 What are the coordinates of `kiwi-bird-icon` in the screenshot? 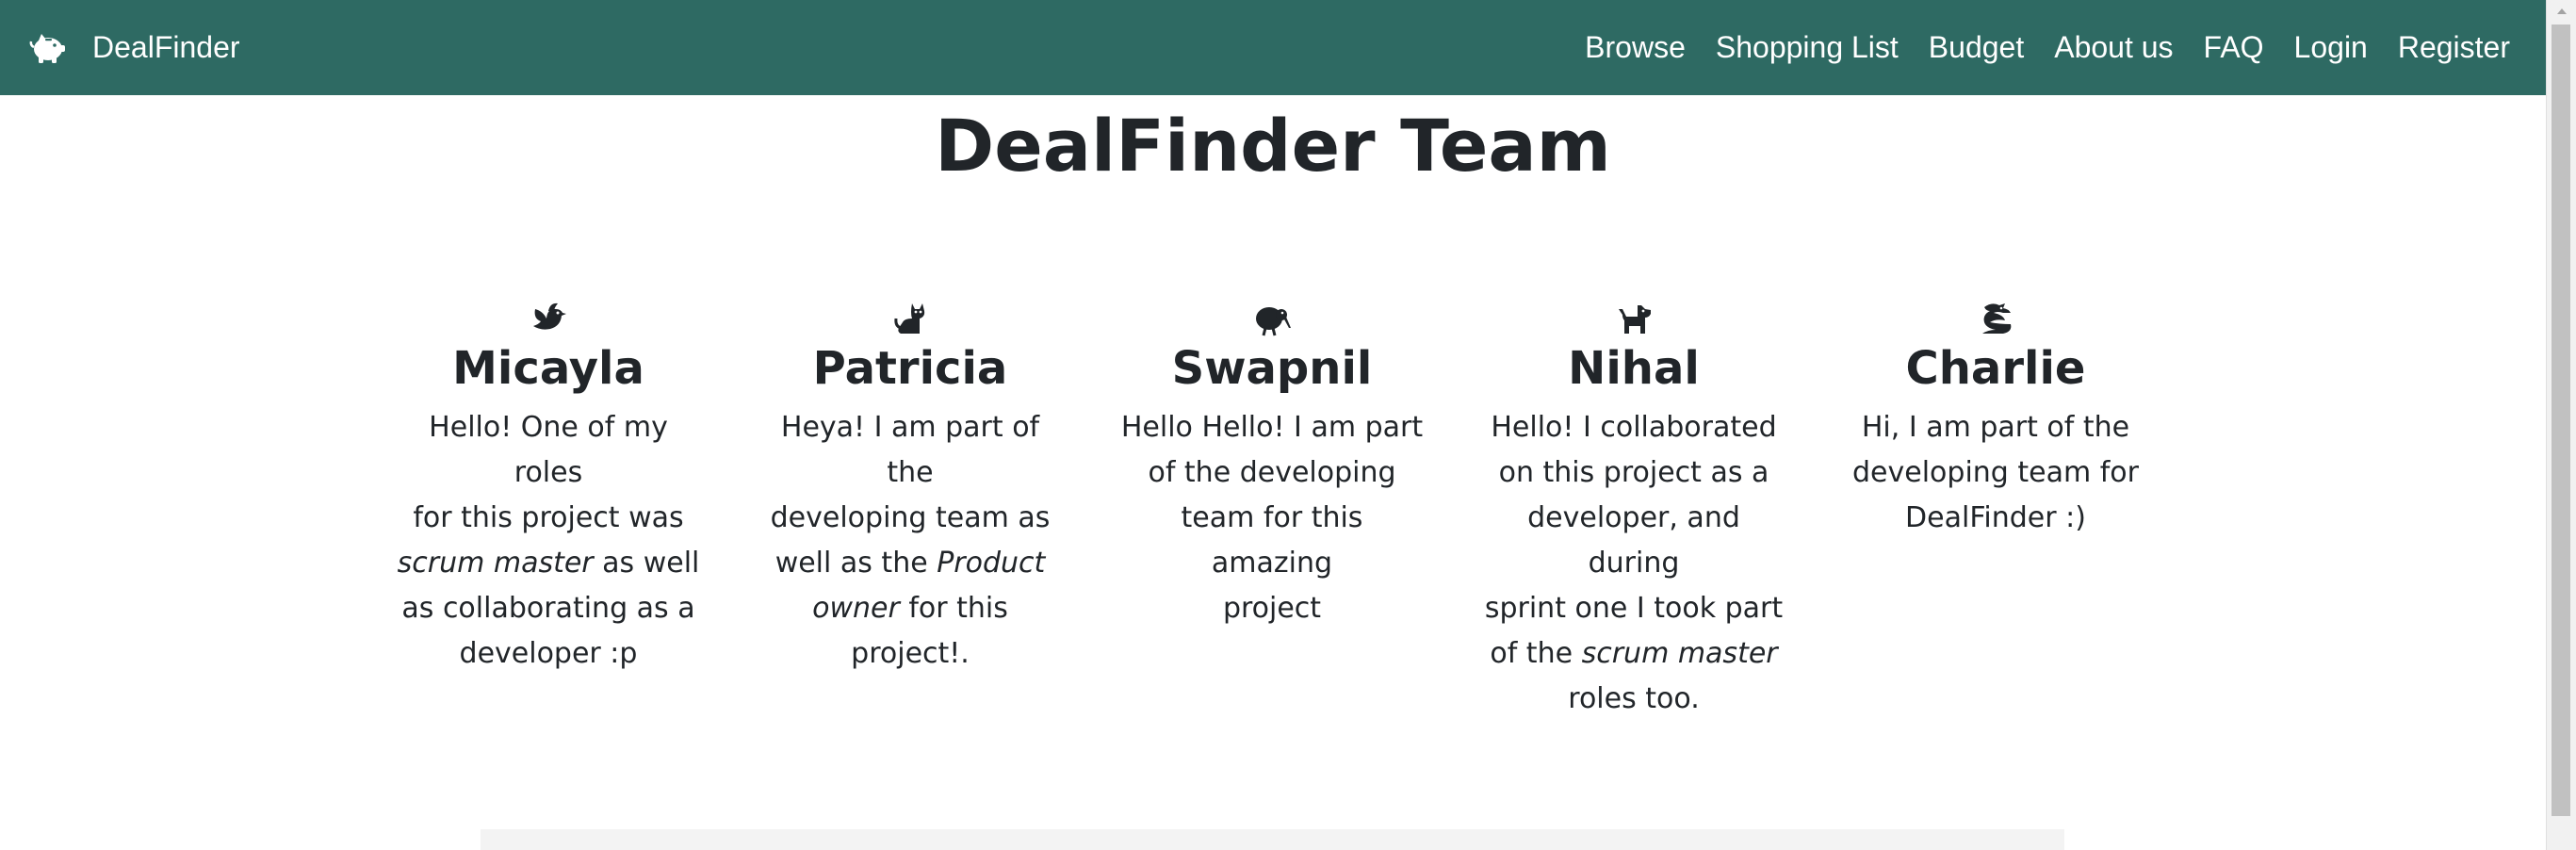 It's located at (1273, 321).